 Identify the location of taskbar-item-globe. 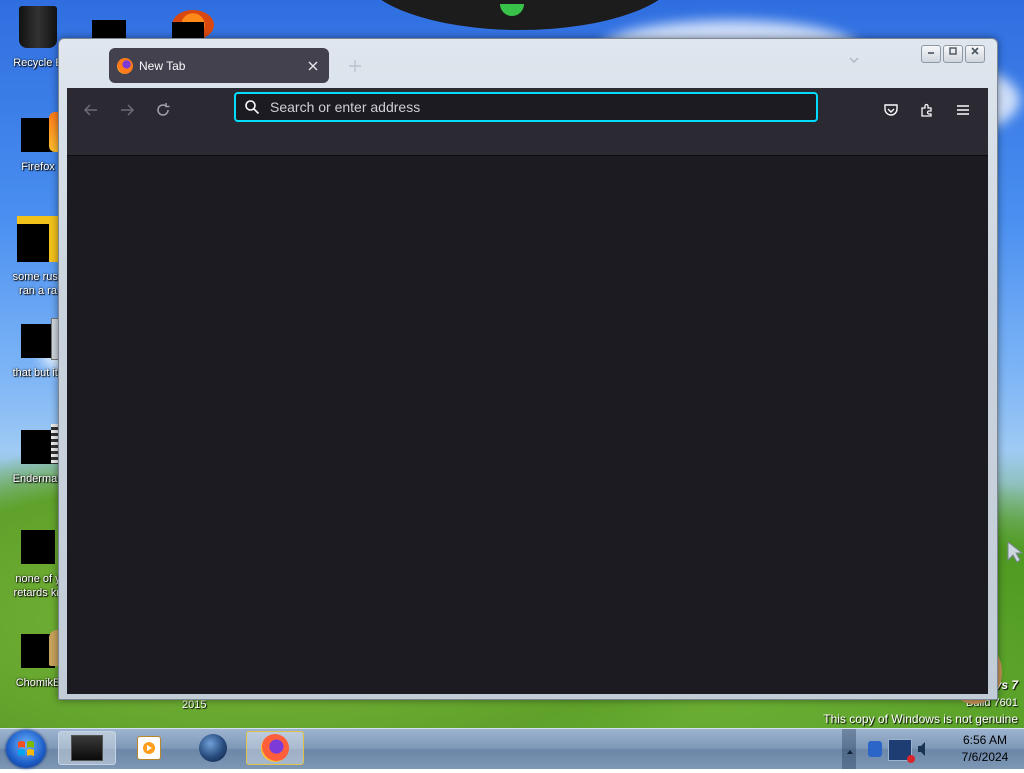
(213, 748).